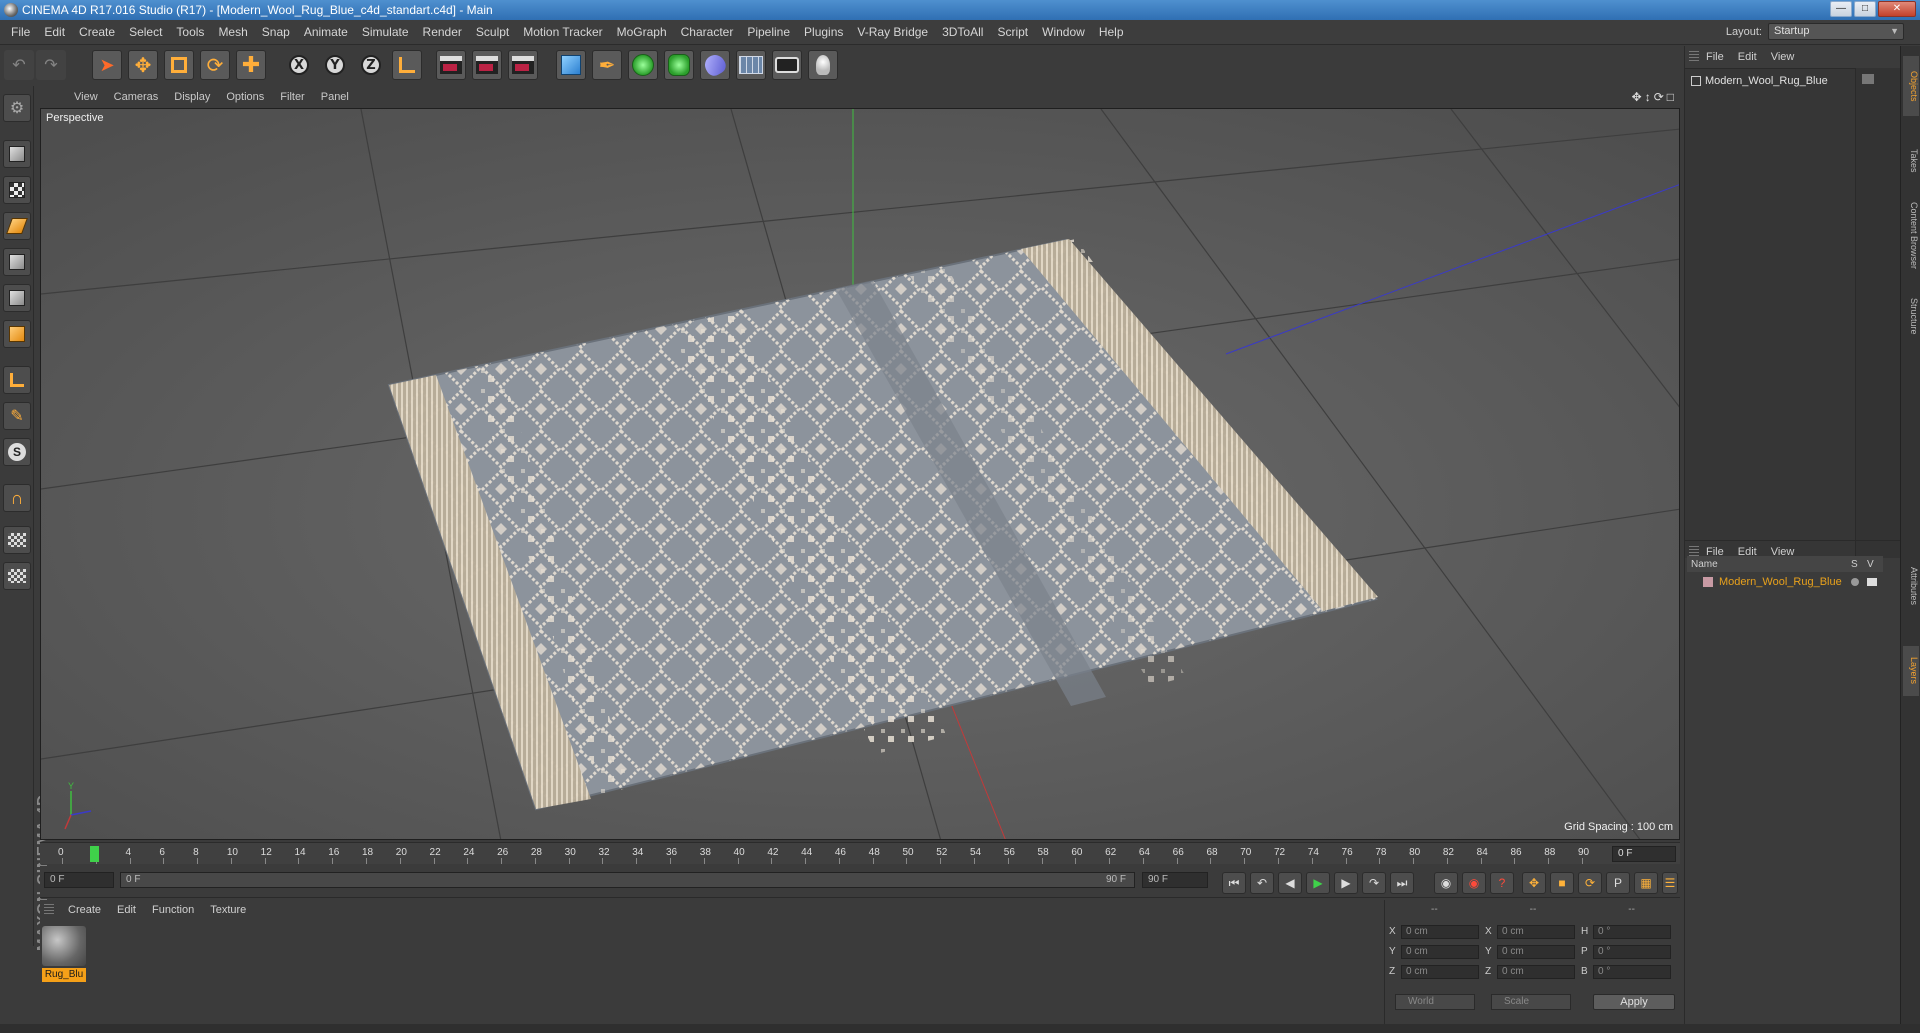 The height and width of the screenshot is (1033, 1920). Describe the element at coordinates (251, 65) in the screenshot. I see `transform-tool-button: ✚` at that location.